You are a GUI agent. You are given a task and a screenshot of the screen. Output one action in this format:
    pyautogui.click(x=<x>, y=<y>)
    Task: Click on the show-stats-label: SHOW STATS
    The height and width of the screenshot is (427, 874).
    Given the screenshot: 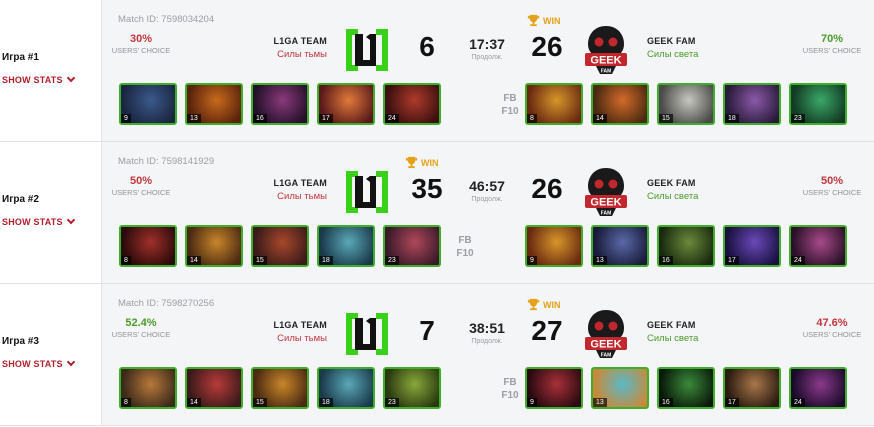 What is the action you would take?
    pyautogui.click(x=32, y=364)
    